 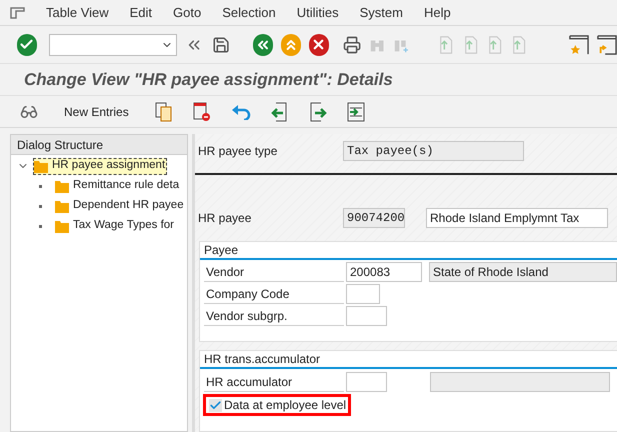 What do you see at coordinates (274, 294) in the screenshot?
I see `field-label: Company Code` at bounding box center [274, 294].